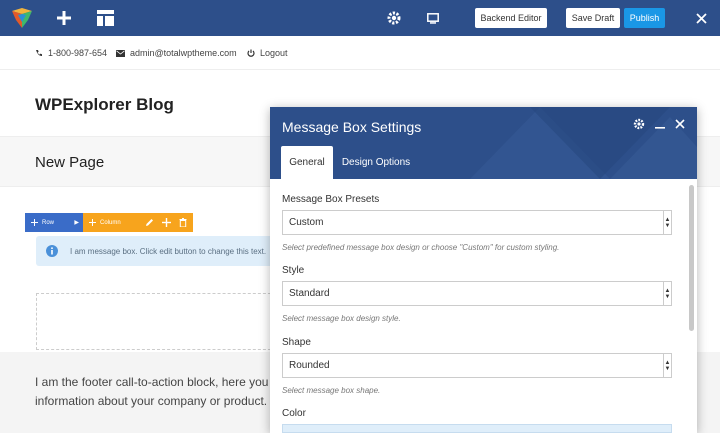 This screenshot has width=720, height=433. I want to click on color-label: Color, so click(294, 413).